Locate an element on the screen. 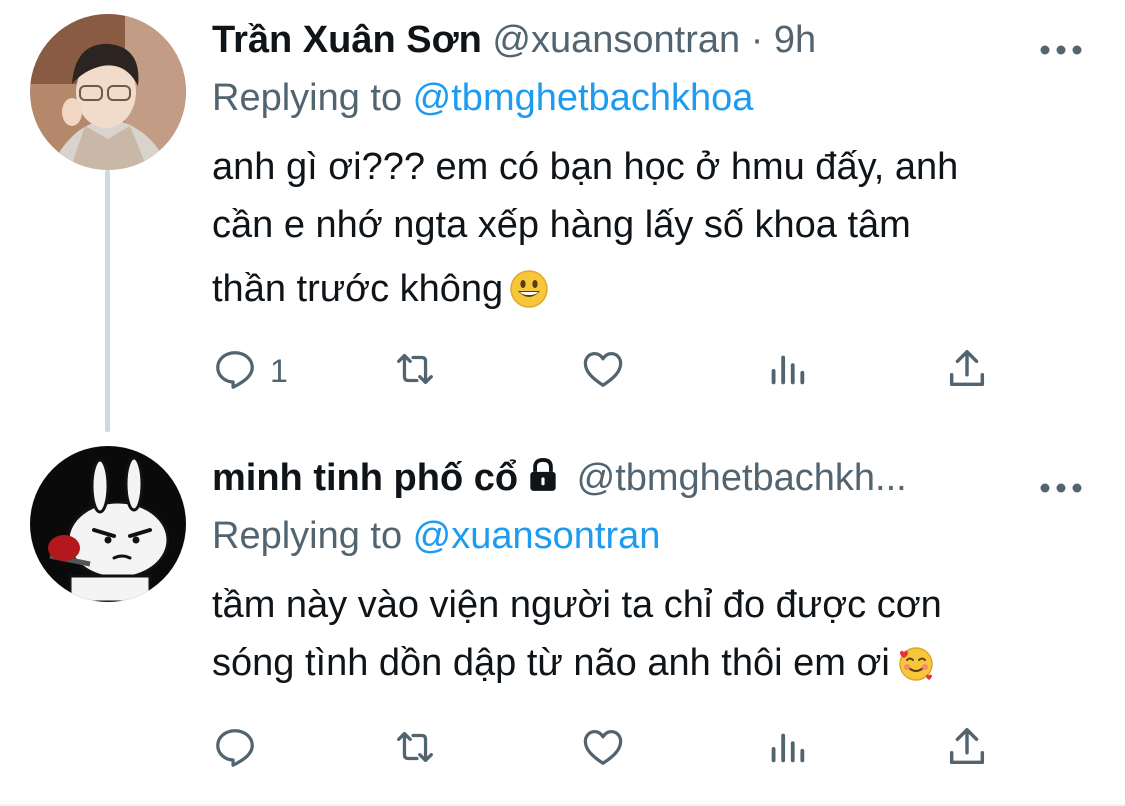 The height and width of the screenshot is (806, 1125). replying-mention: @xuansontran is located at coordinates (537, 536).